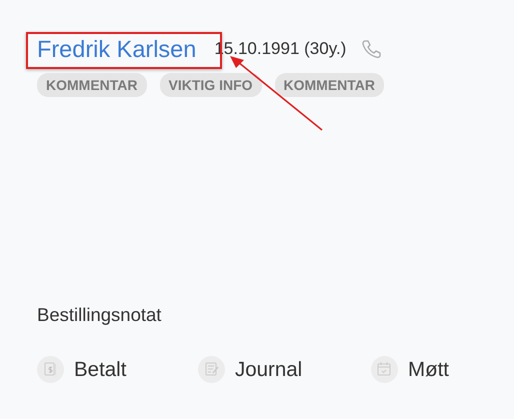  I want to click on note-label: Bestillingsnotat, so click(99, 315).